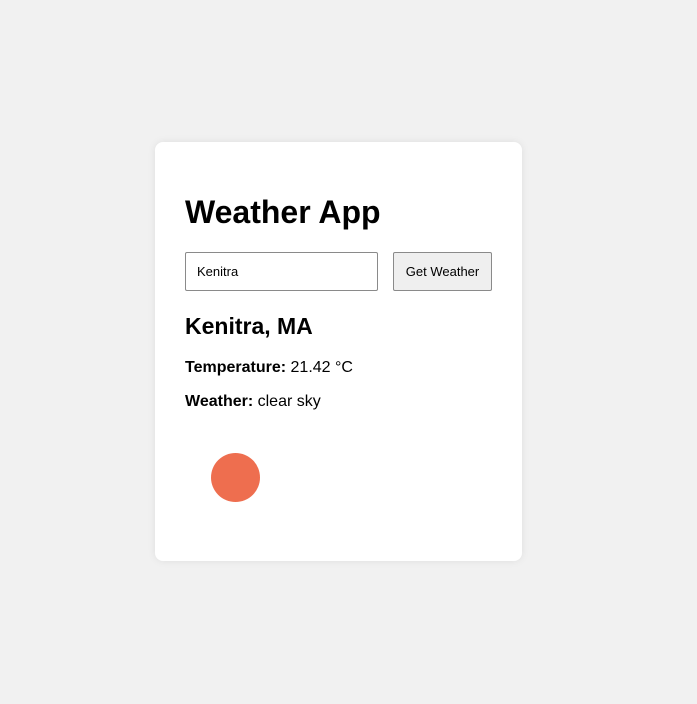 Image resolution: width=697 pixels, height=704 pixels. Describe the element at coordinates (281, 271) in the screenshot. I see `city-input` at that location.